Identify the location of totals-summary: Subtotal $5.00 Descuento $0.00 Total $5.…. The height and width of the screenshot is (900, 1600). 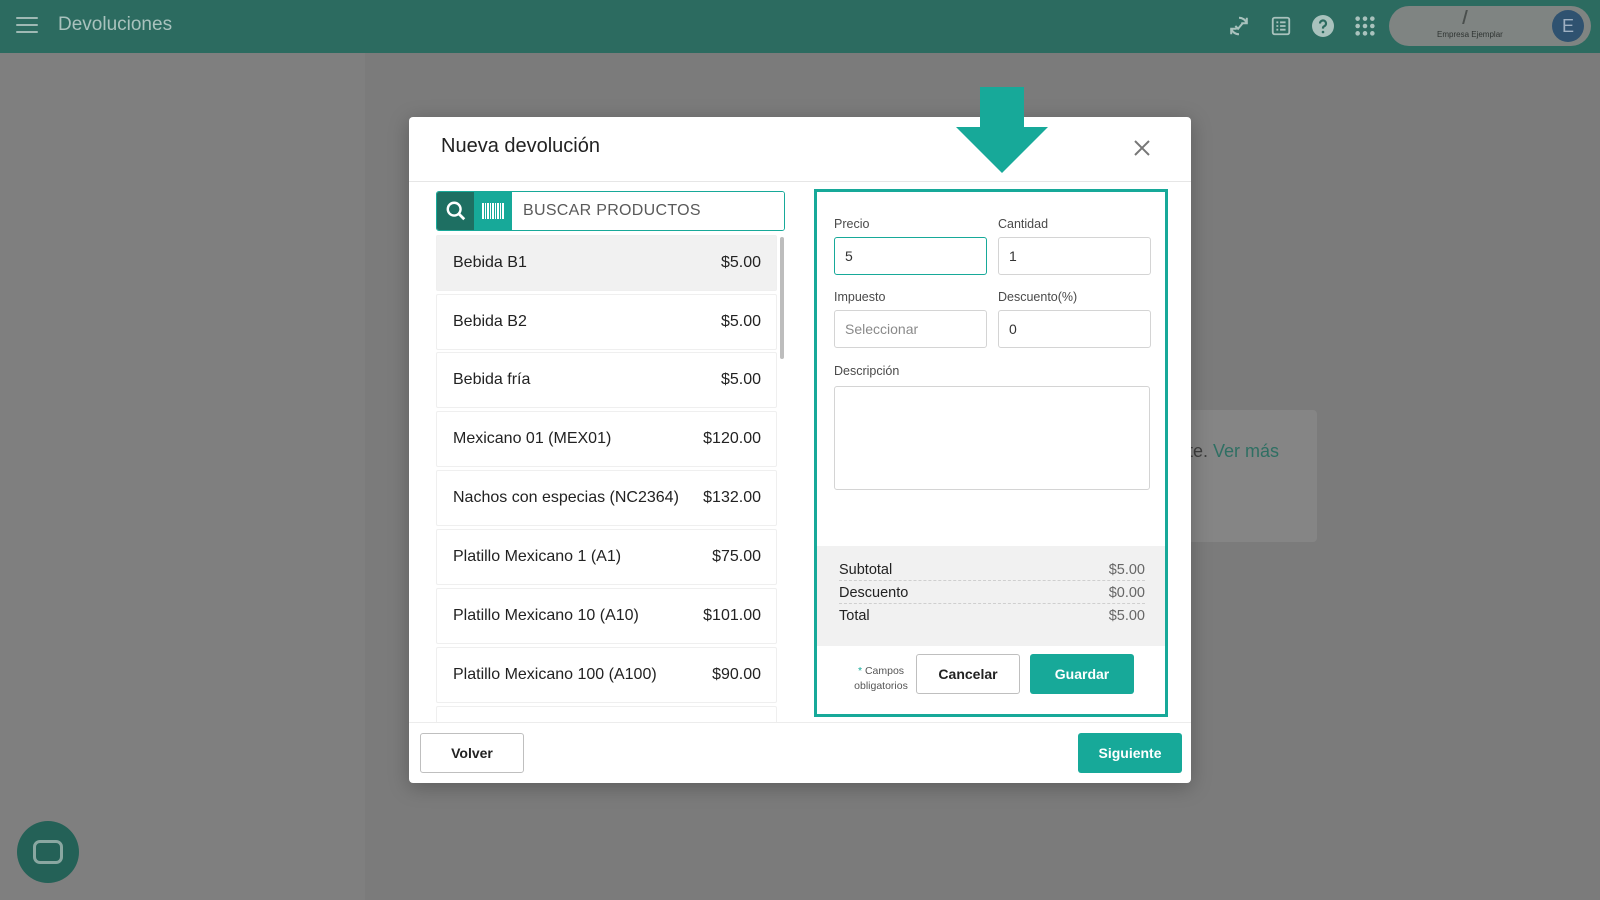
(991, 596).